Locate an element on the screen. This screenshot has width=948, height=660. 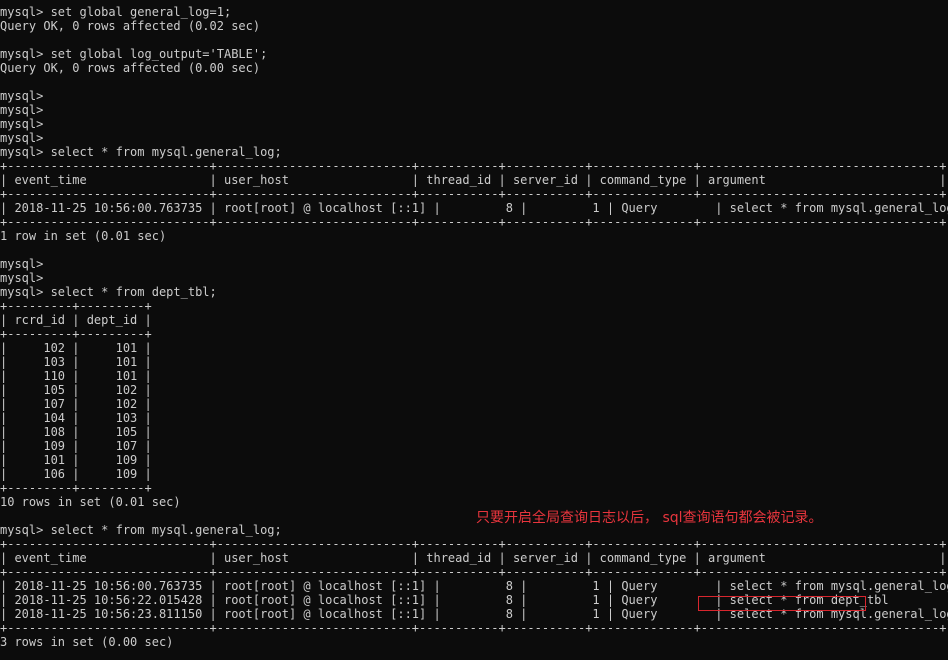
console-line: mysql> set global general_log=1; is located at coordinates (116, 12).